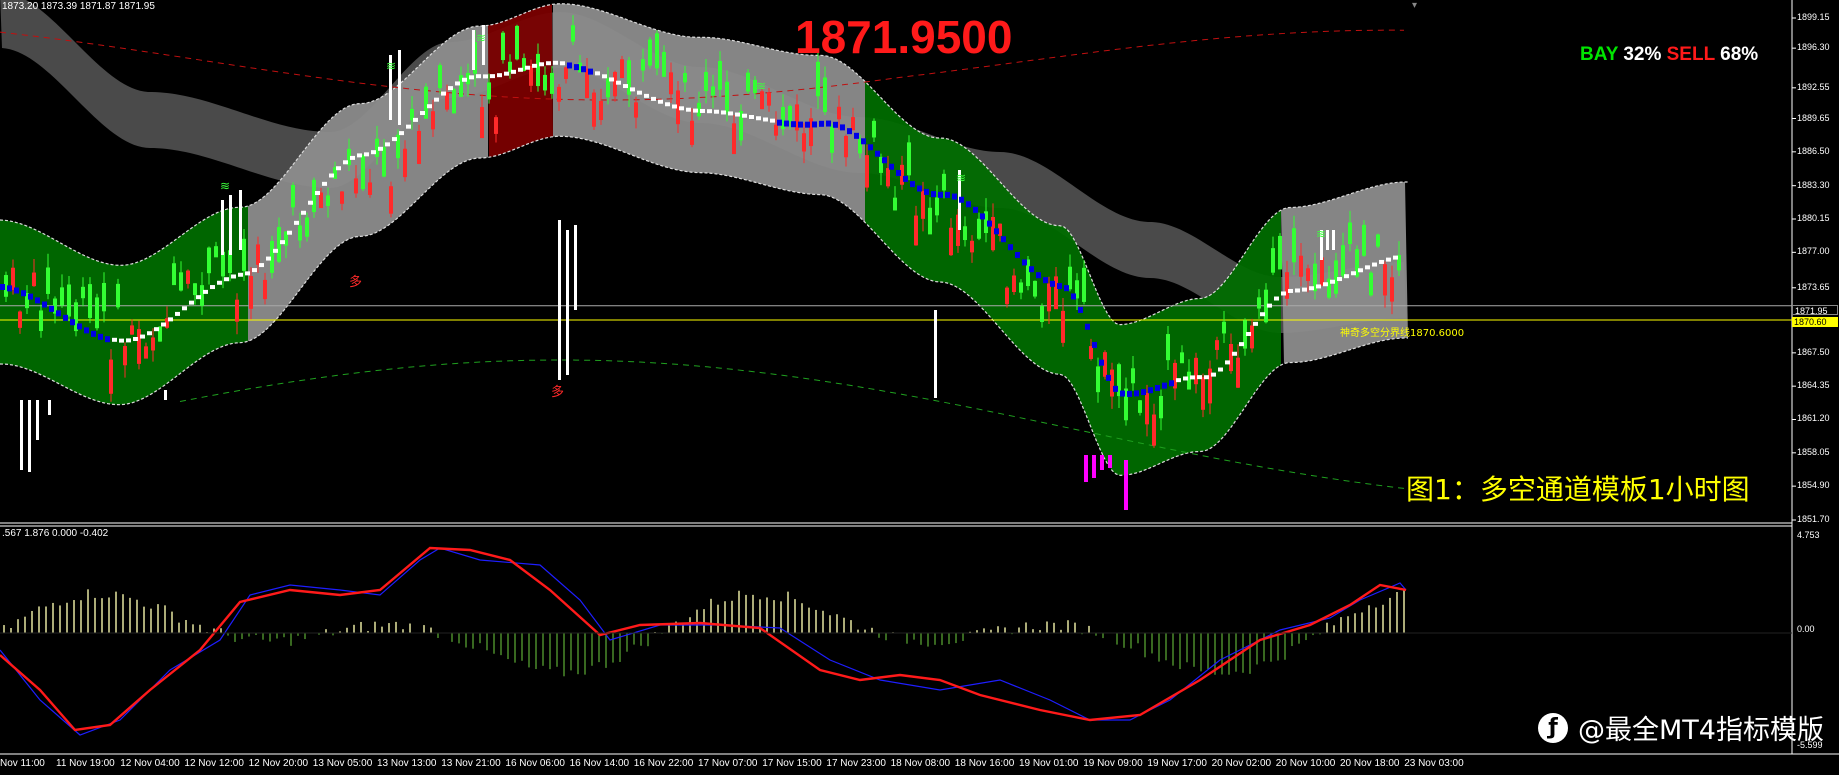 The height and width of the screenshot is (775, 1839). What do you see at coordinates (1815, 310) in the screenshot?
I see `current-price-tag: 1871.95` at bounding box center [1815, 310].